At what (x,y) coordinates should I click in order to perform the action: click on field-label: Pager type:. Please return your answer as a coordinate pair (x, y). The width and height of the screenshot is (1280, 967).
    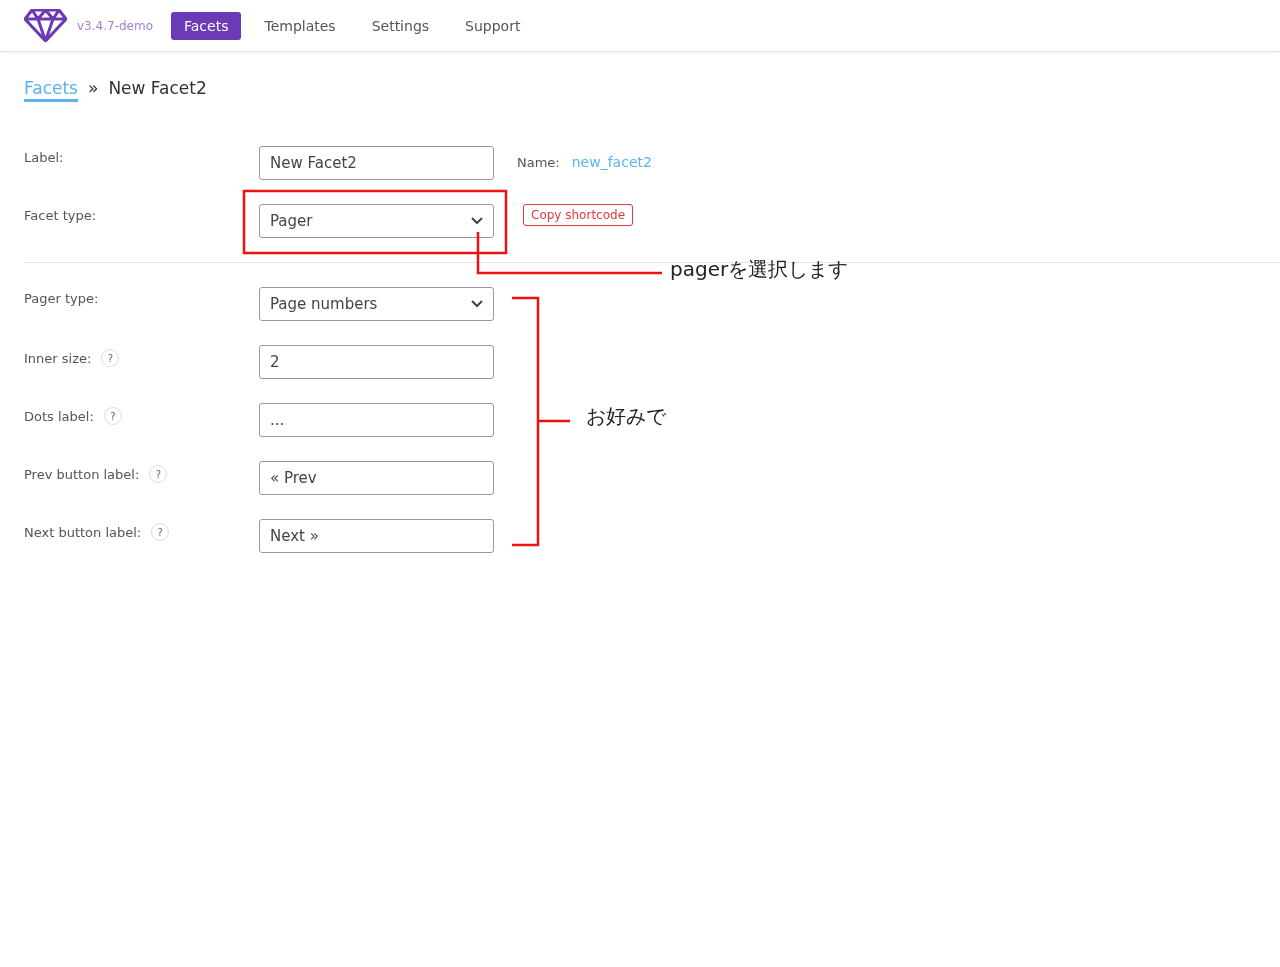
    Looking at the image, I should click on (61, 298).